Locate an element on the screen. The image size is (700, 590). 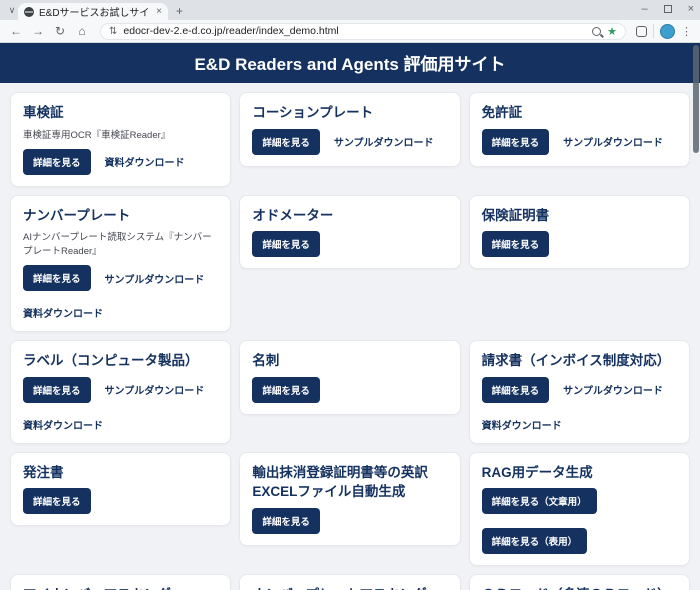
maximize-button is located at coordinates (667, 9).